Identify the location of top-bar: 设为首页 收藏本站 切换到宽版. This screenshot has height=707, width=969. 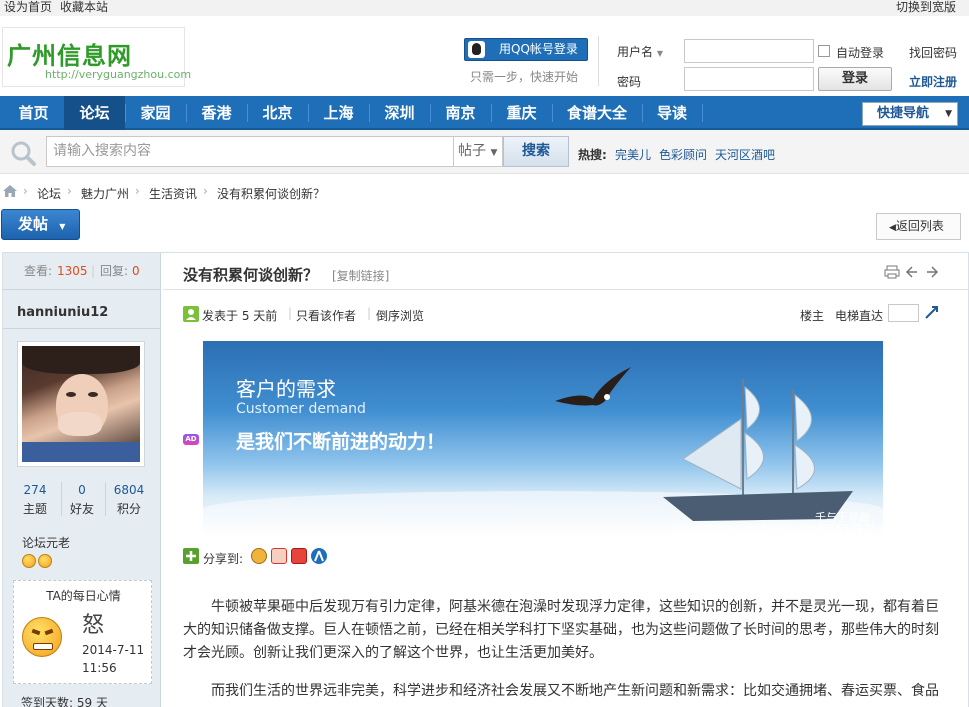
(484, 8).